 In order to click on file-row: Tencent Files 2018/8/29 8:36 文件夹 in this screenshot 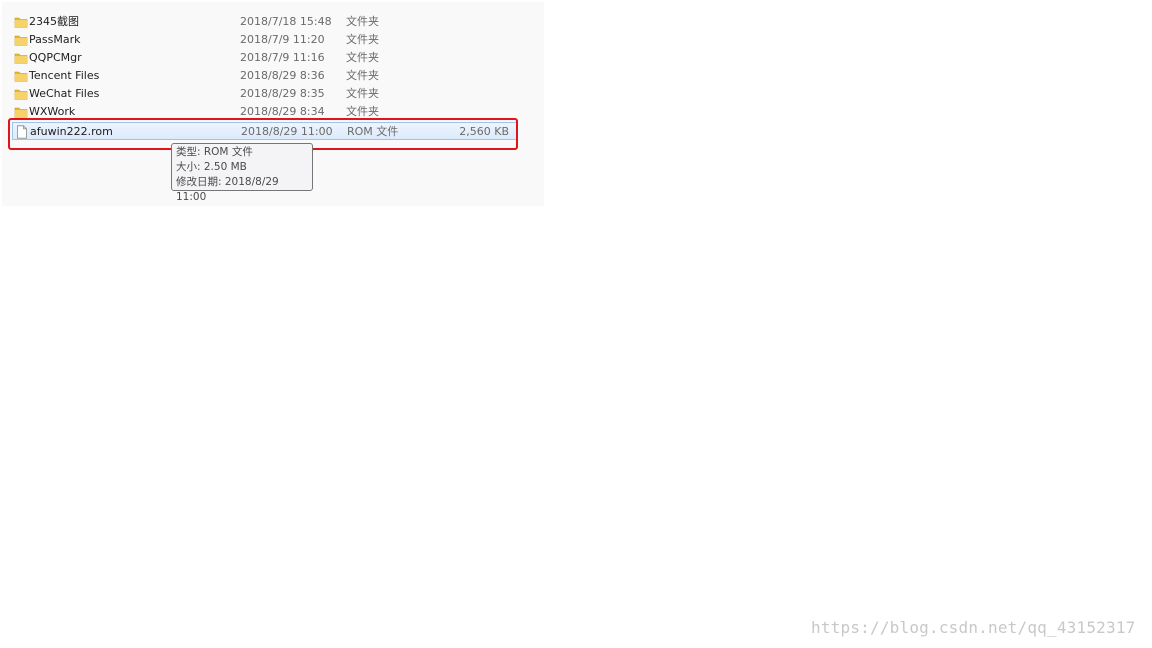, I will do `click(265, 76)`.